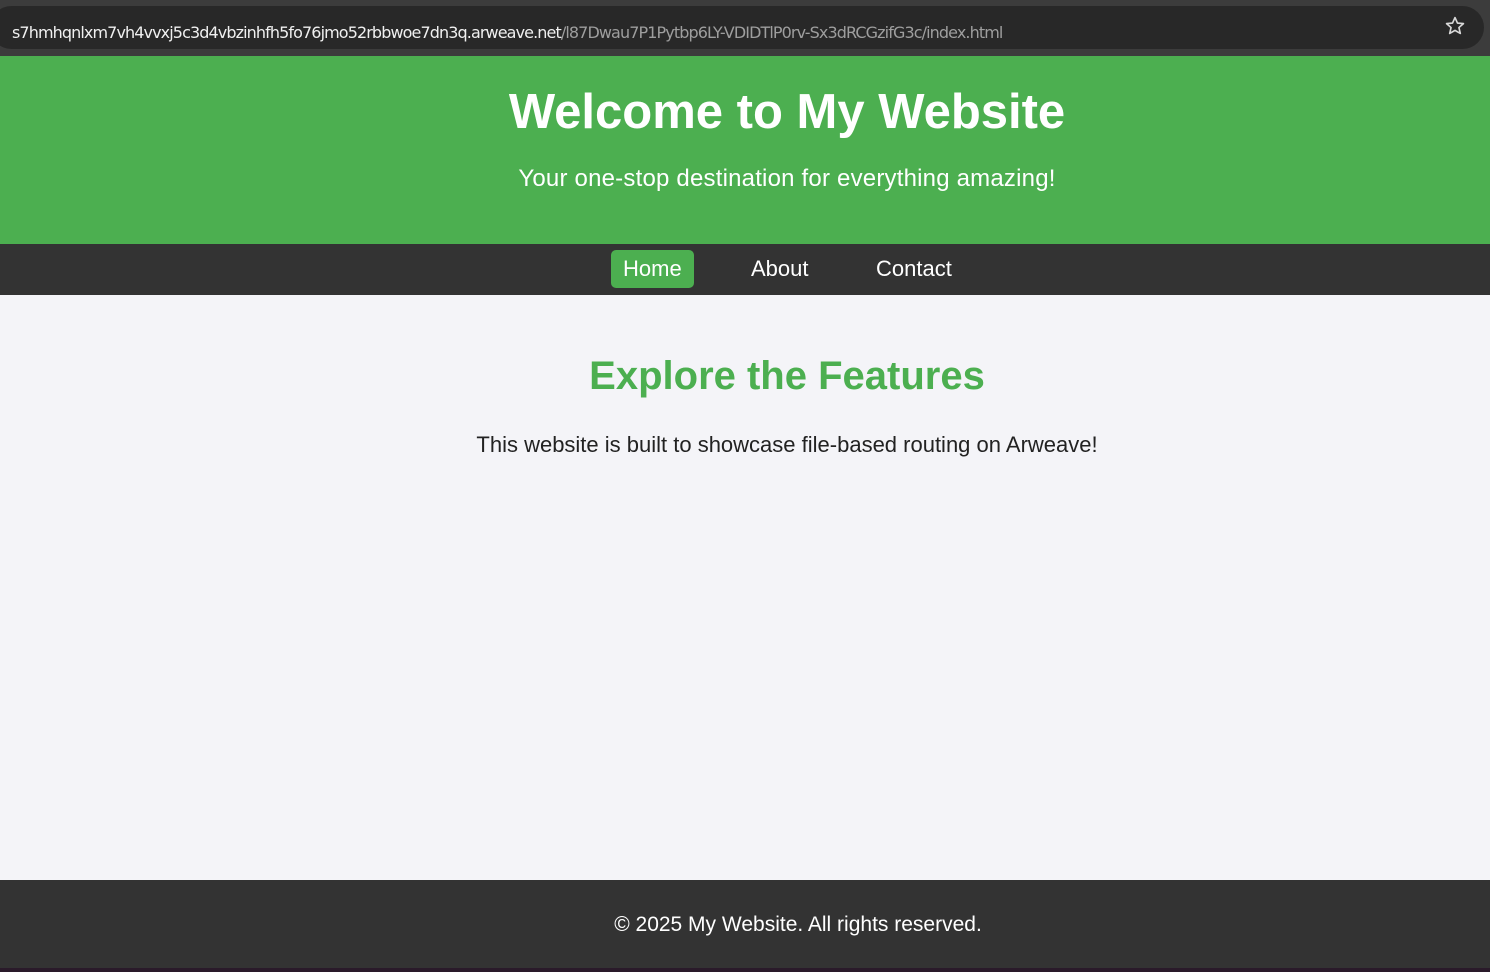  I want to click on nav-link-home: Home, so click(652, 269).